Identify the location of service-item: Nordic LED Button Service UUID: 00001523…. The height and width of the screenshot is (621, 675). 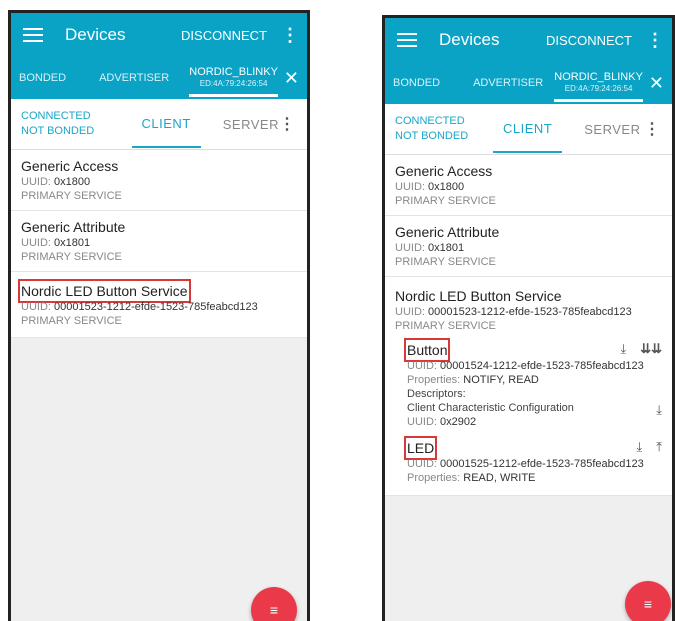
(159, 305).